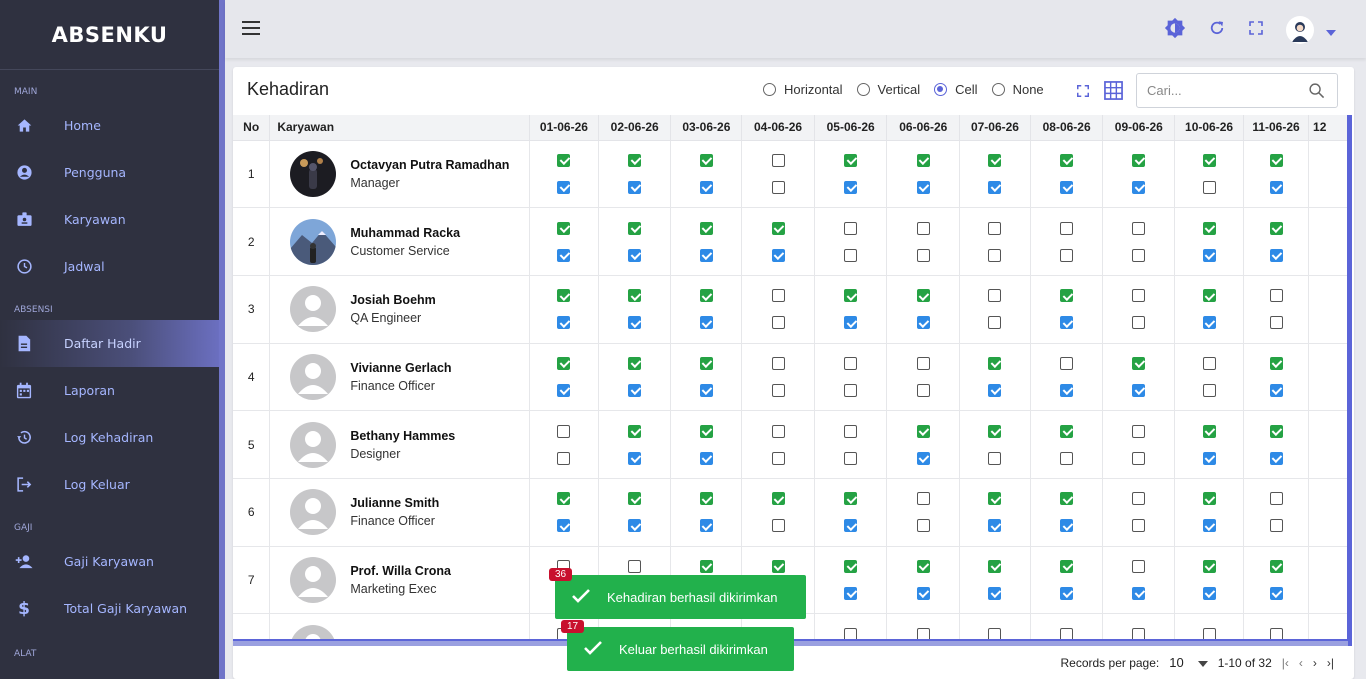  I want to click on radio-vertical: Vertical, so click(888, 89).